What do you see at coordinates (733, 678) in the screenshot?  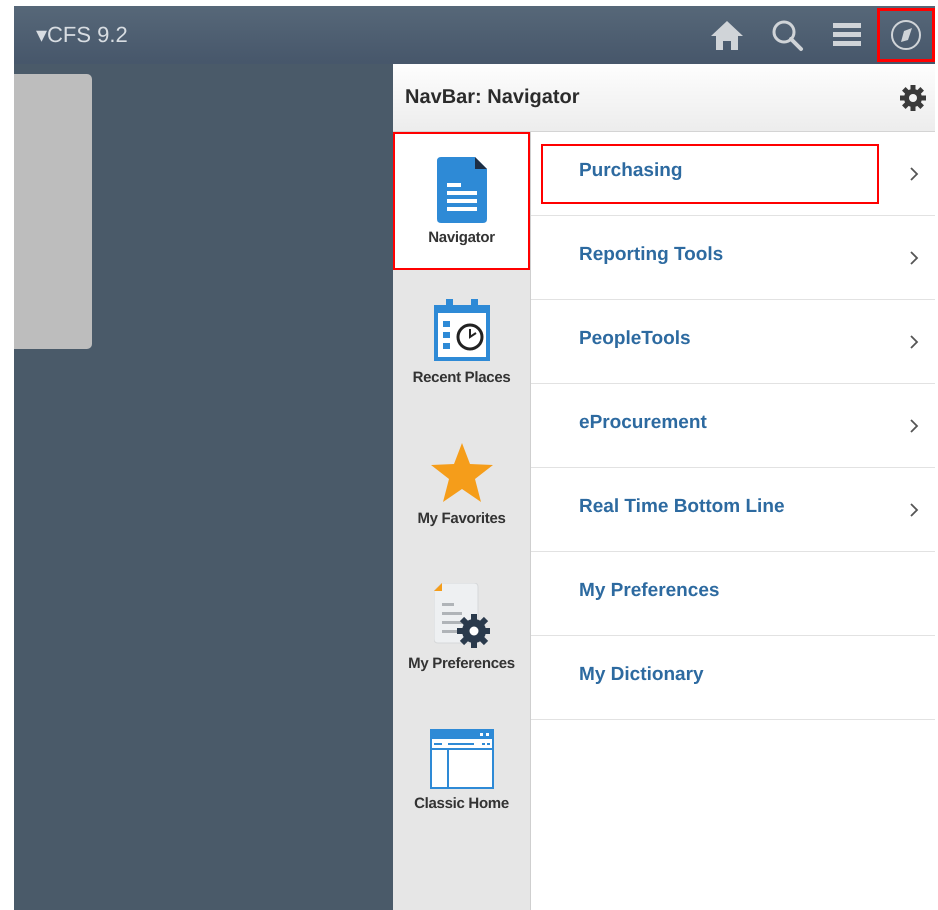 I see `menu-item: My Dictionary` at bounding box center [733, 678].